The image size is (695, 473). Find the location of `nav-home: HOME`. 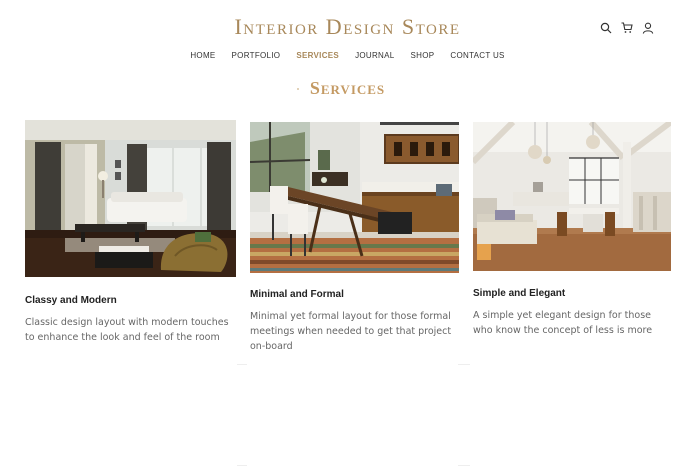

nav-home: HOME is located at coordinates (202, 55).